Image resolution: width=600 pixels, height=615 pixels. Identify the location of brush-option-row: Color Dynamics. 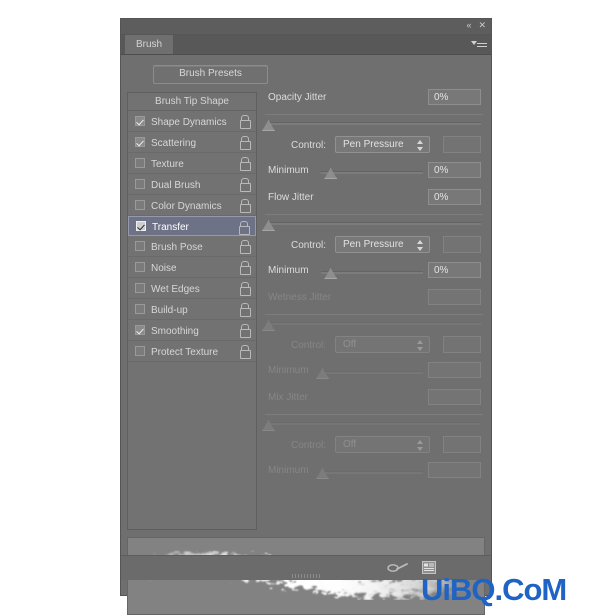
(192, 205).